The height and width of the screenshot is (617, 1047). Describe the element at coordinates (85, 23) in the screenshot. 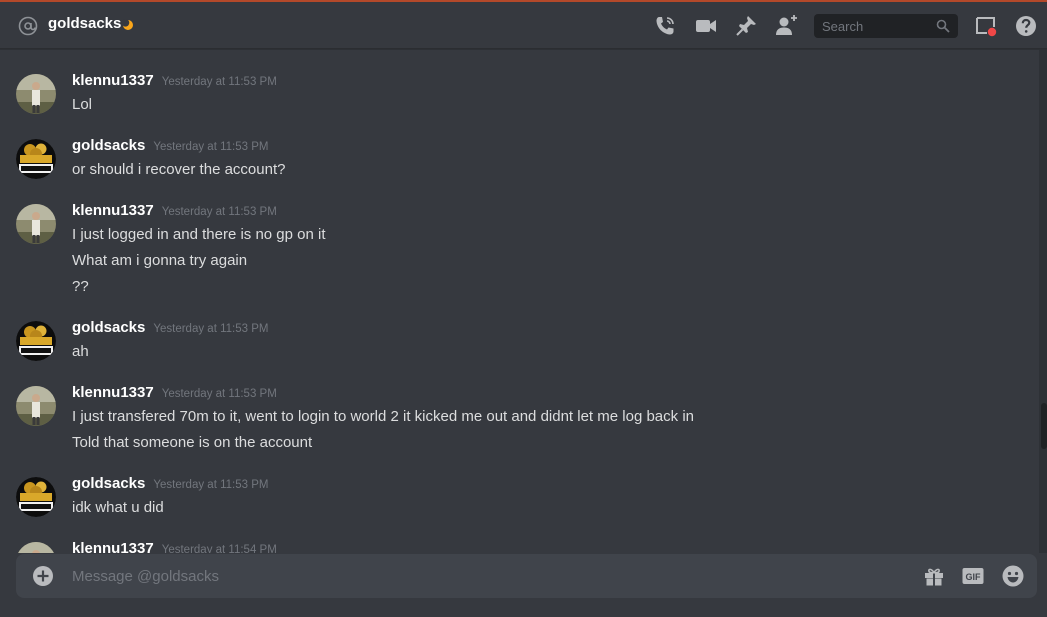

I see `dm-recipient-name: goldsacks` at that location.